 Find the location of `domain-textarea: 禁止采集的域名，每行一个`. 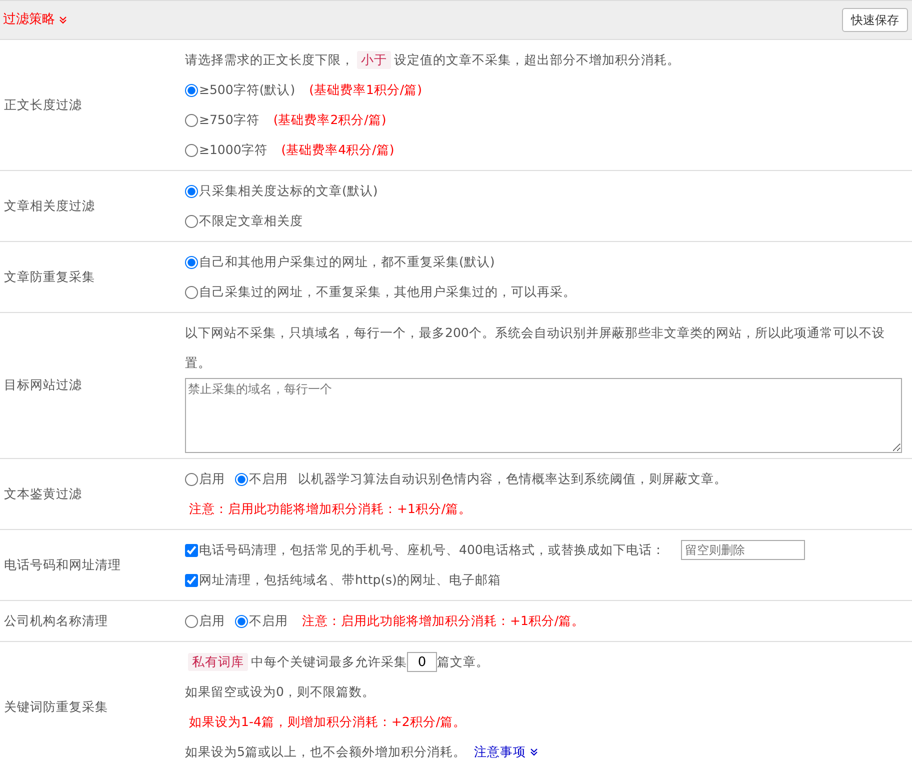

domain-textarea: 禁止采集的域名，每行一个 is located at coordinates (543, 415).